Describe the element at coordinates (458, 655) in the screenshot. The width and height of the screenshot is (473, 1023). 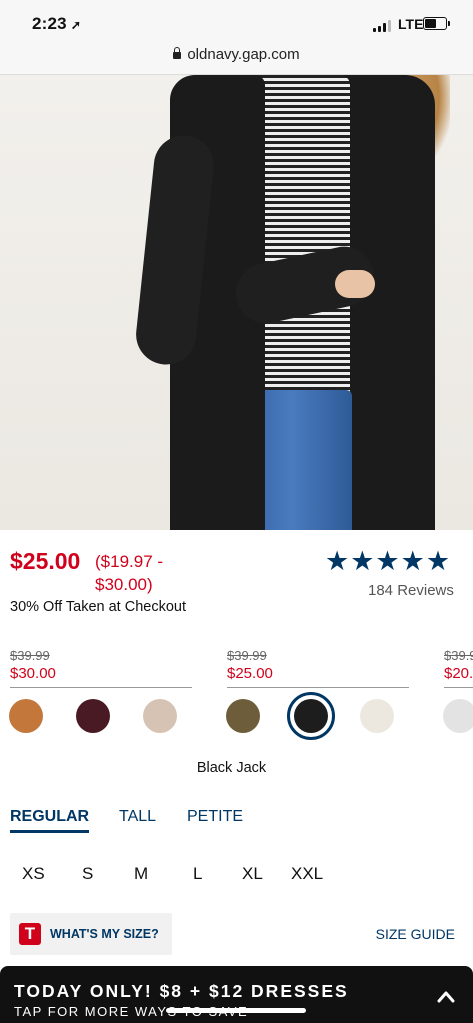
I see `original-price: $39.9` at that location.